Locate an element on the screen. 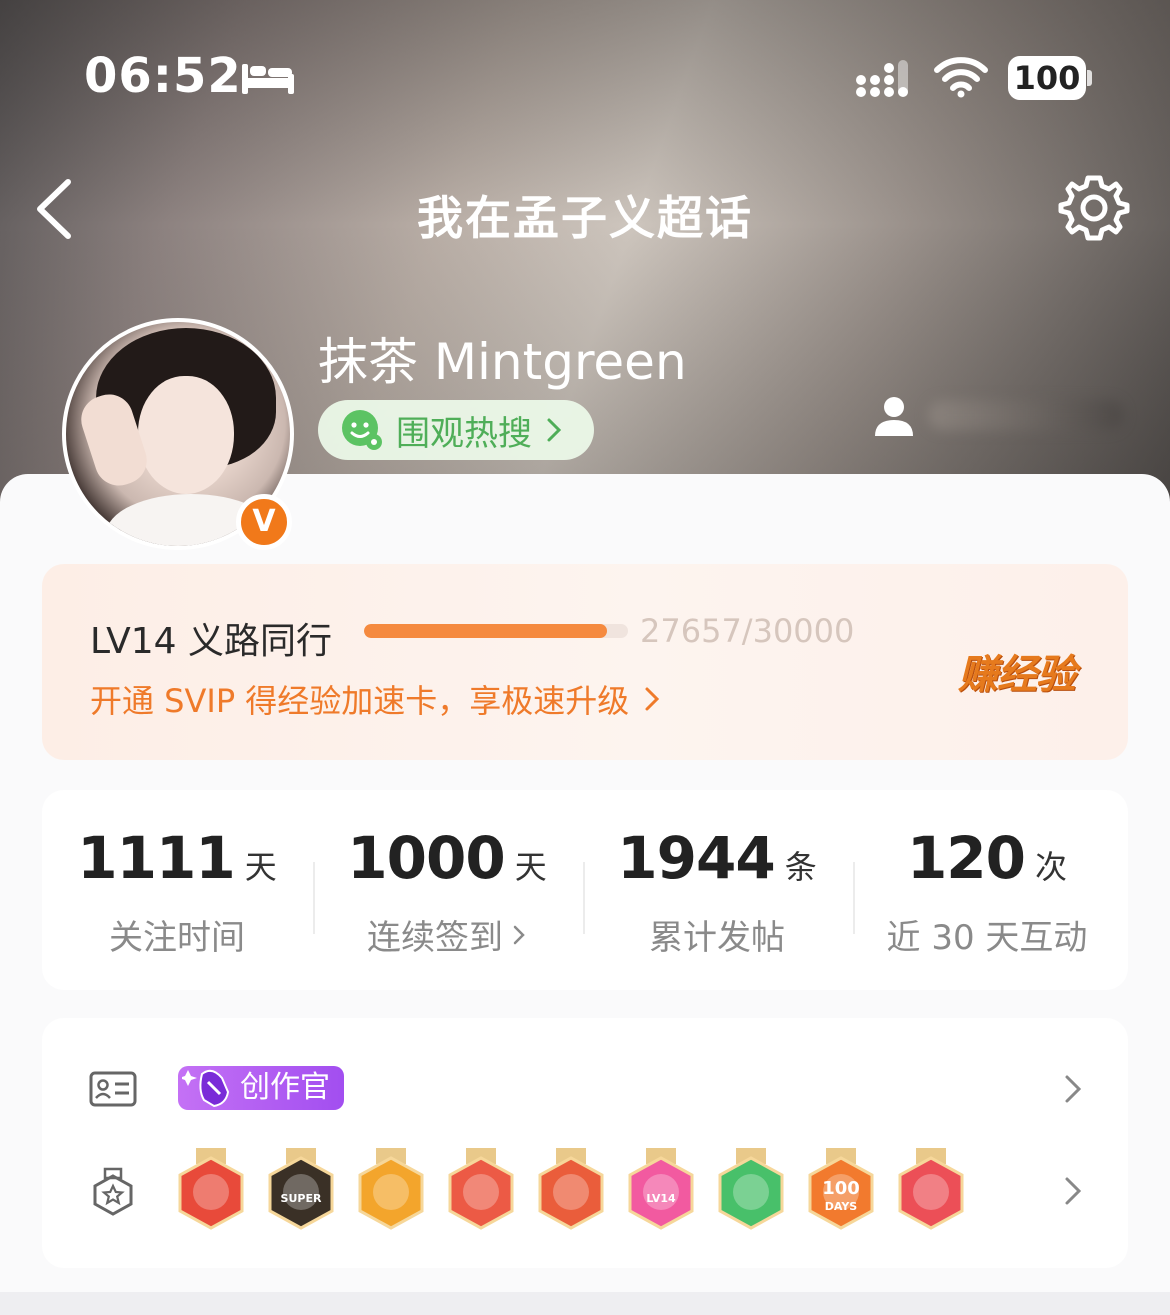 This screenshot has height=1315, width=1170. battery-indicator: 100 is located at coordinates (1050, 78).